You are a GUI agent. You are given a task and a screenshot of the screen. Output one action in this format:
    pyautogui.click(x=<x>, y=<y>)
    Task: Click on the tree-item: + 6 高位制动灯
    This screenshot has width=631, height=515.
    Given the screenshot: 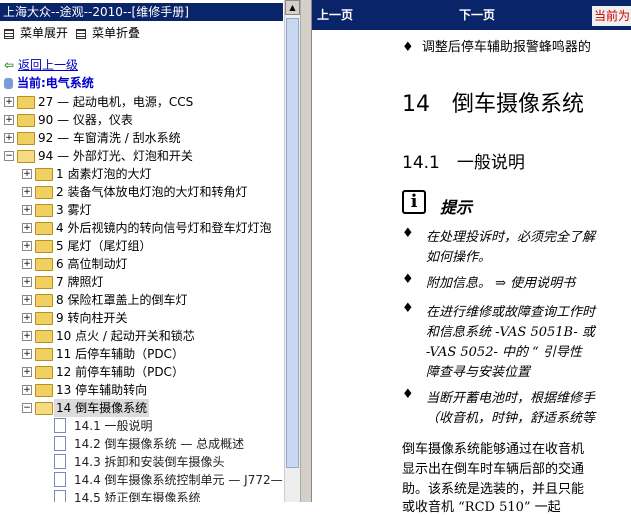 What is the action you would take?
    pyautogui.click(x=142, y=264)
    